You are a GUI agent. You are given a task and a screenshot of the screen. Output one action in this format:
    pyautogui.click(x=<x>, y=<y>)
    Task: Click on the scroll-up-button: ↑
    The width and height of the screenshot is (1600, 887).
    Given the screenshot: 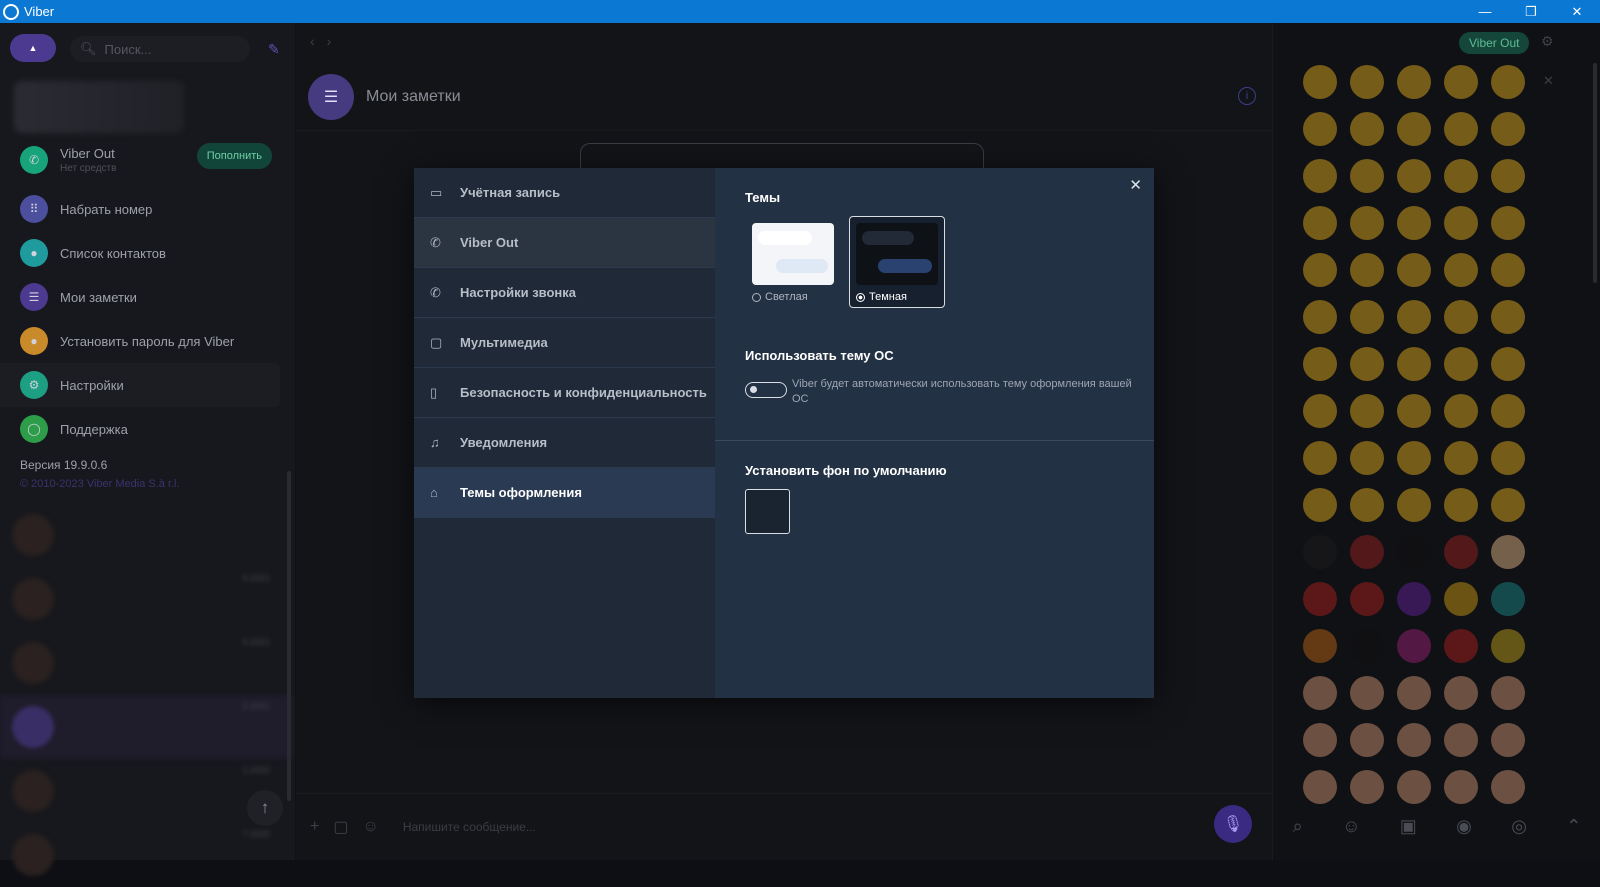 What is the action you would take?
    pyautogui.click(x=265, y=808)
    